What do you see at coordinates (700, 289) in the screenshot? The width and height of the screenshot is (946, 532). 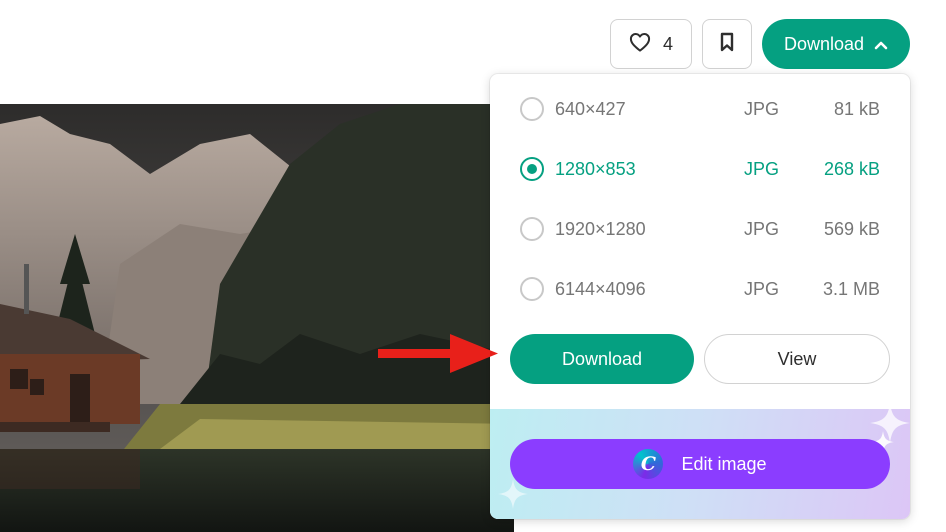 I see `size-option-6144: 6144×4096 JPG 3.1 MB` at bounding box center [700, 289].